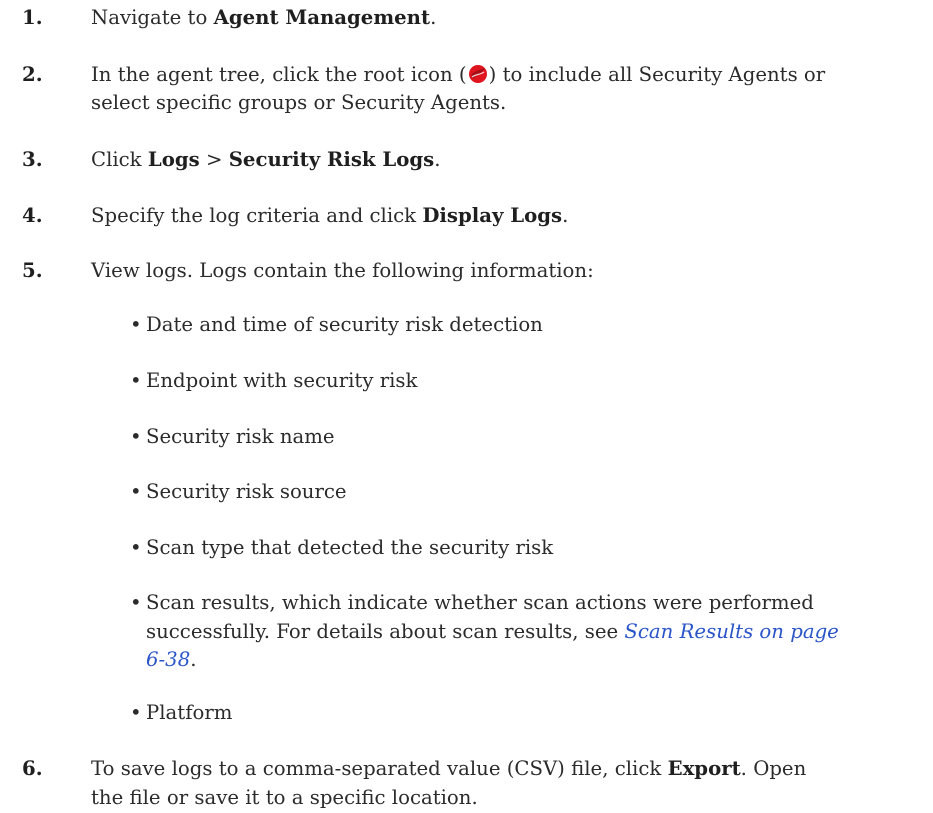 The width and height of the screenshot is (933, 813). Describe the element at coordinates (32, 159) in the screenshot. I see `step-number: 3.` at that location.